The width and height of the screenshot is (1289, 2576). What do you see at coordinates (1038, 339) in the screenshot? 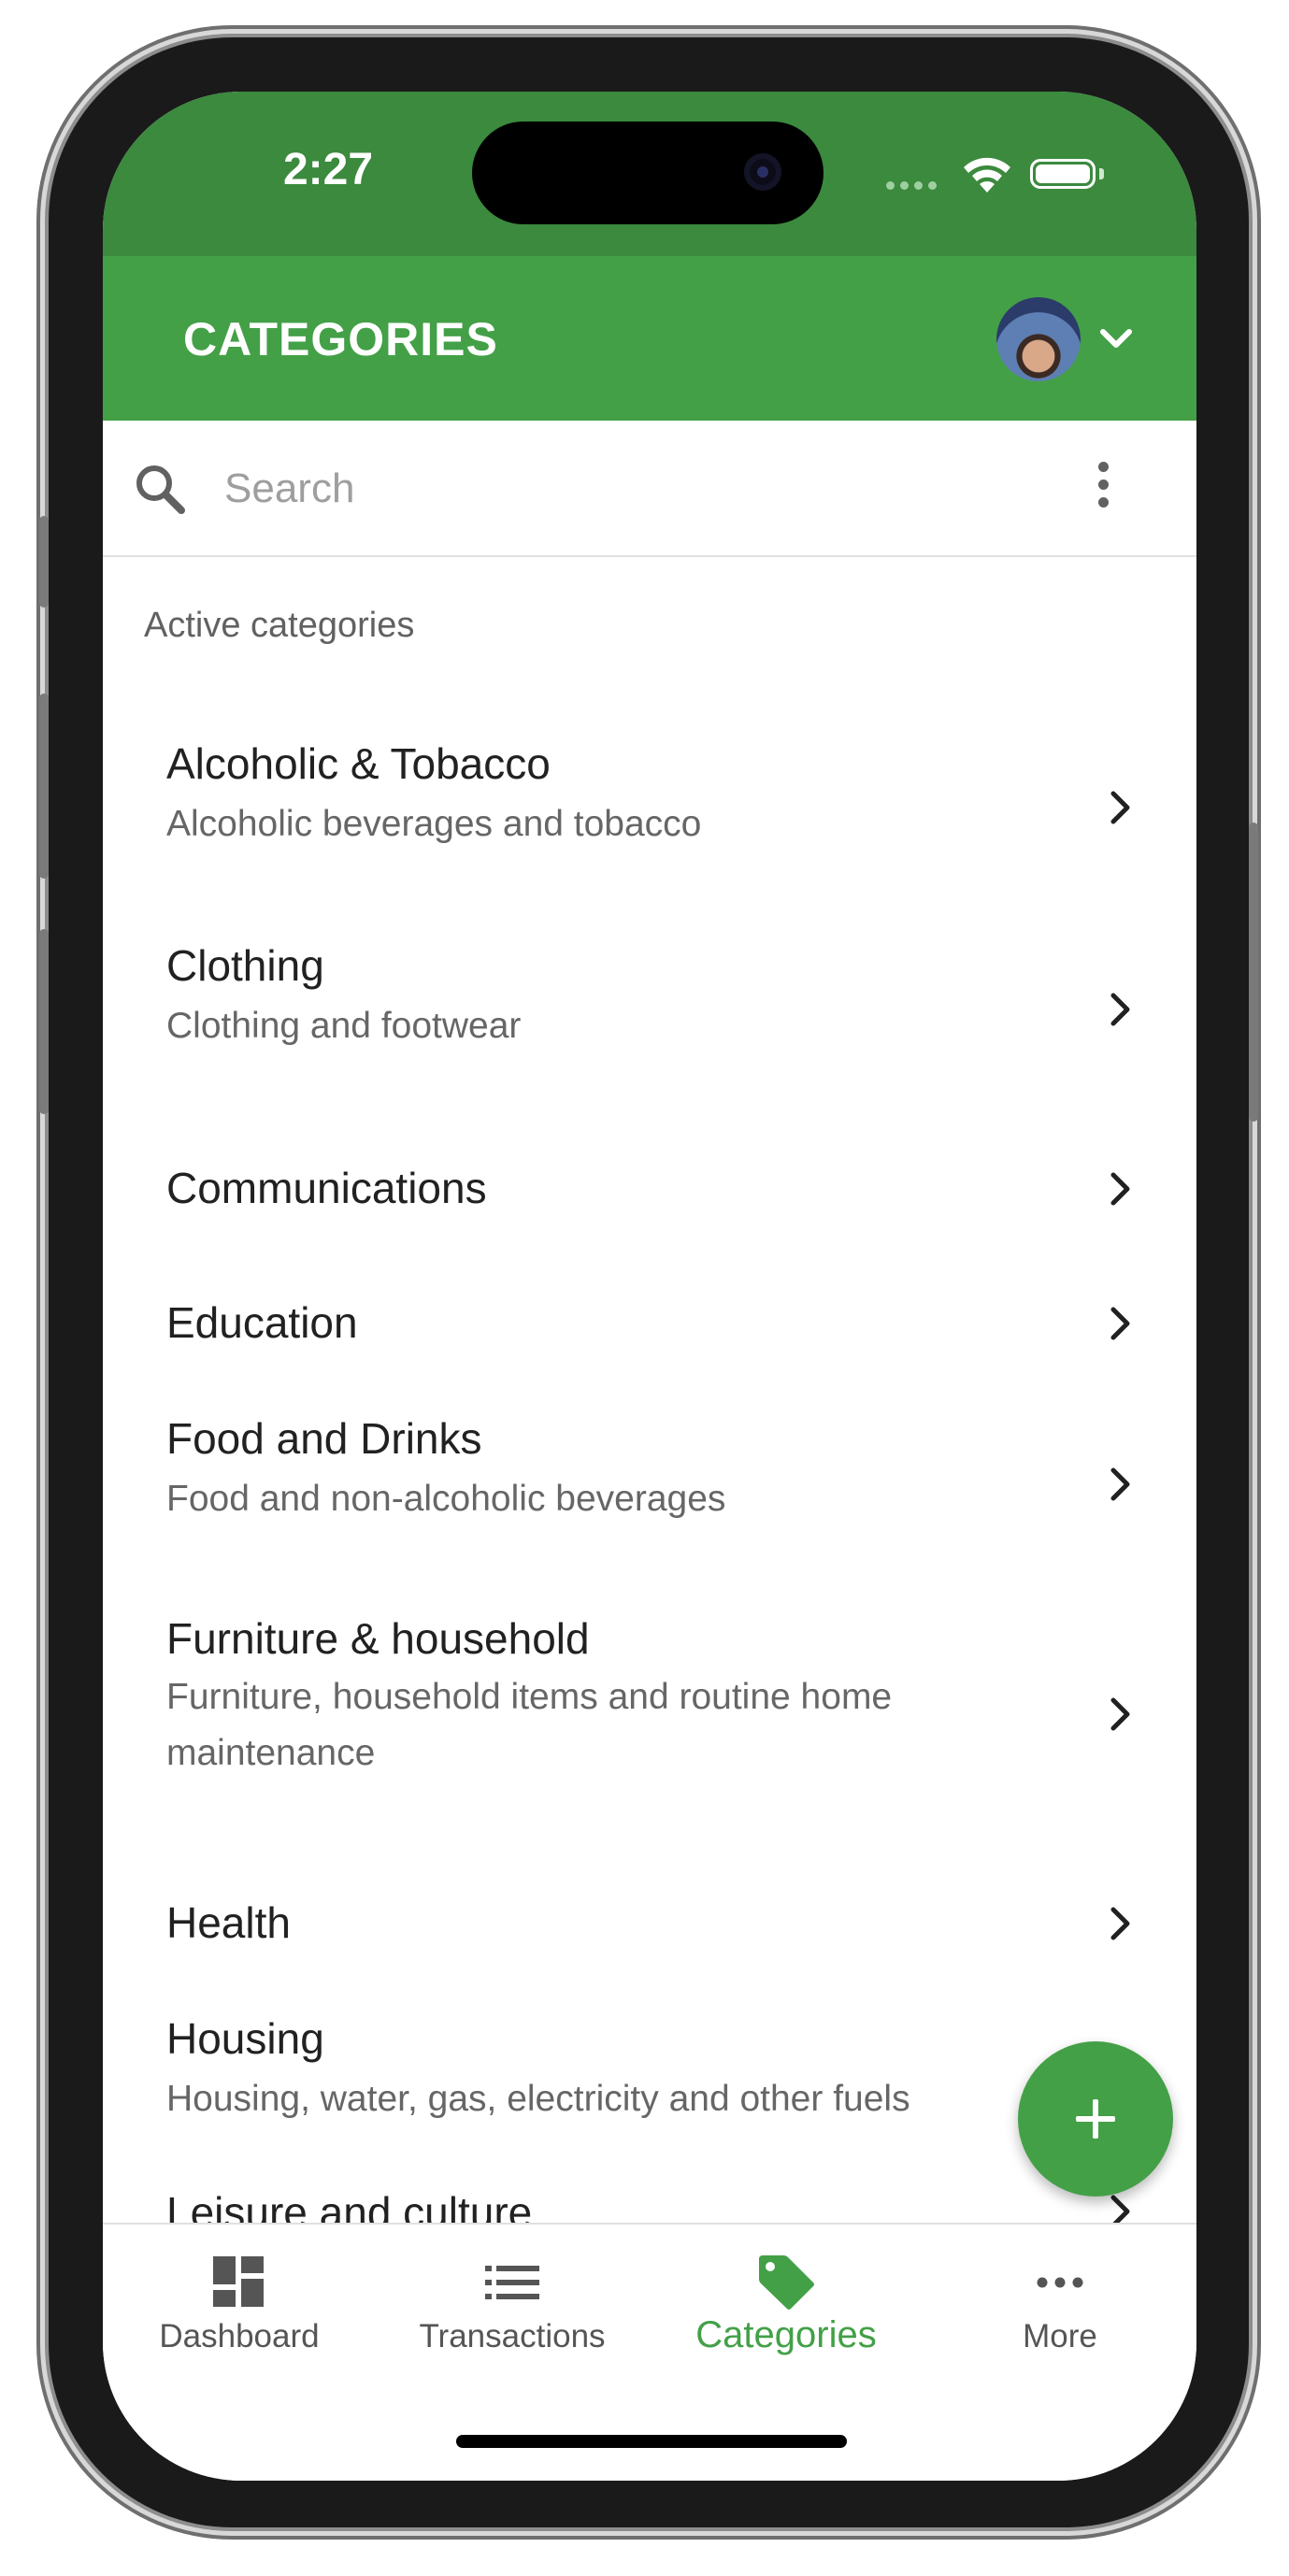
I see `avatar` at bounding box center [1038, 339].